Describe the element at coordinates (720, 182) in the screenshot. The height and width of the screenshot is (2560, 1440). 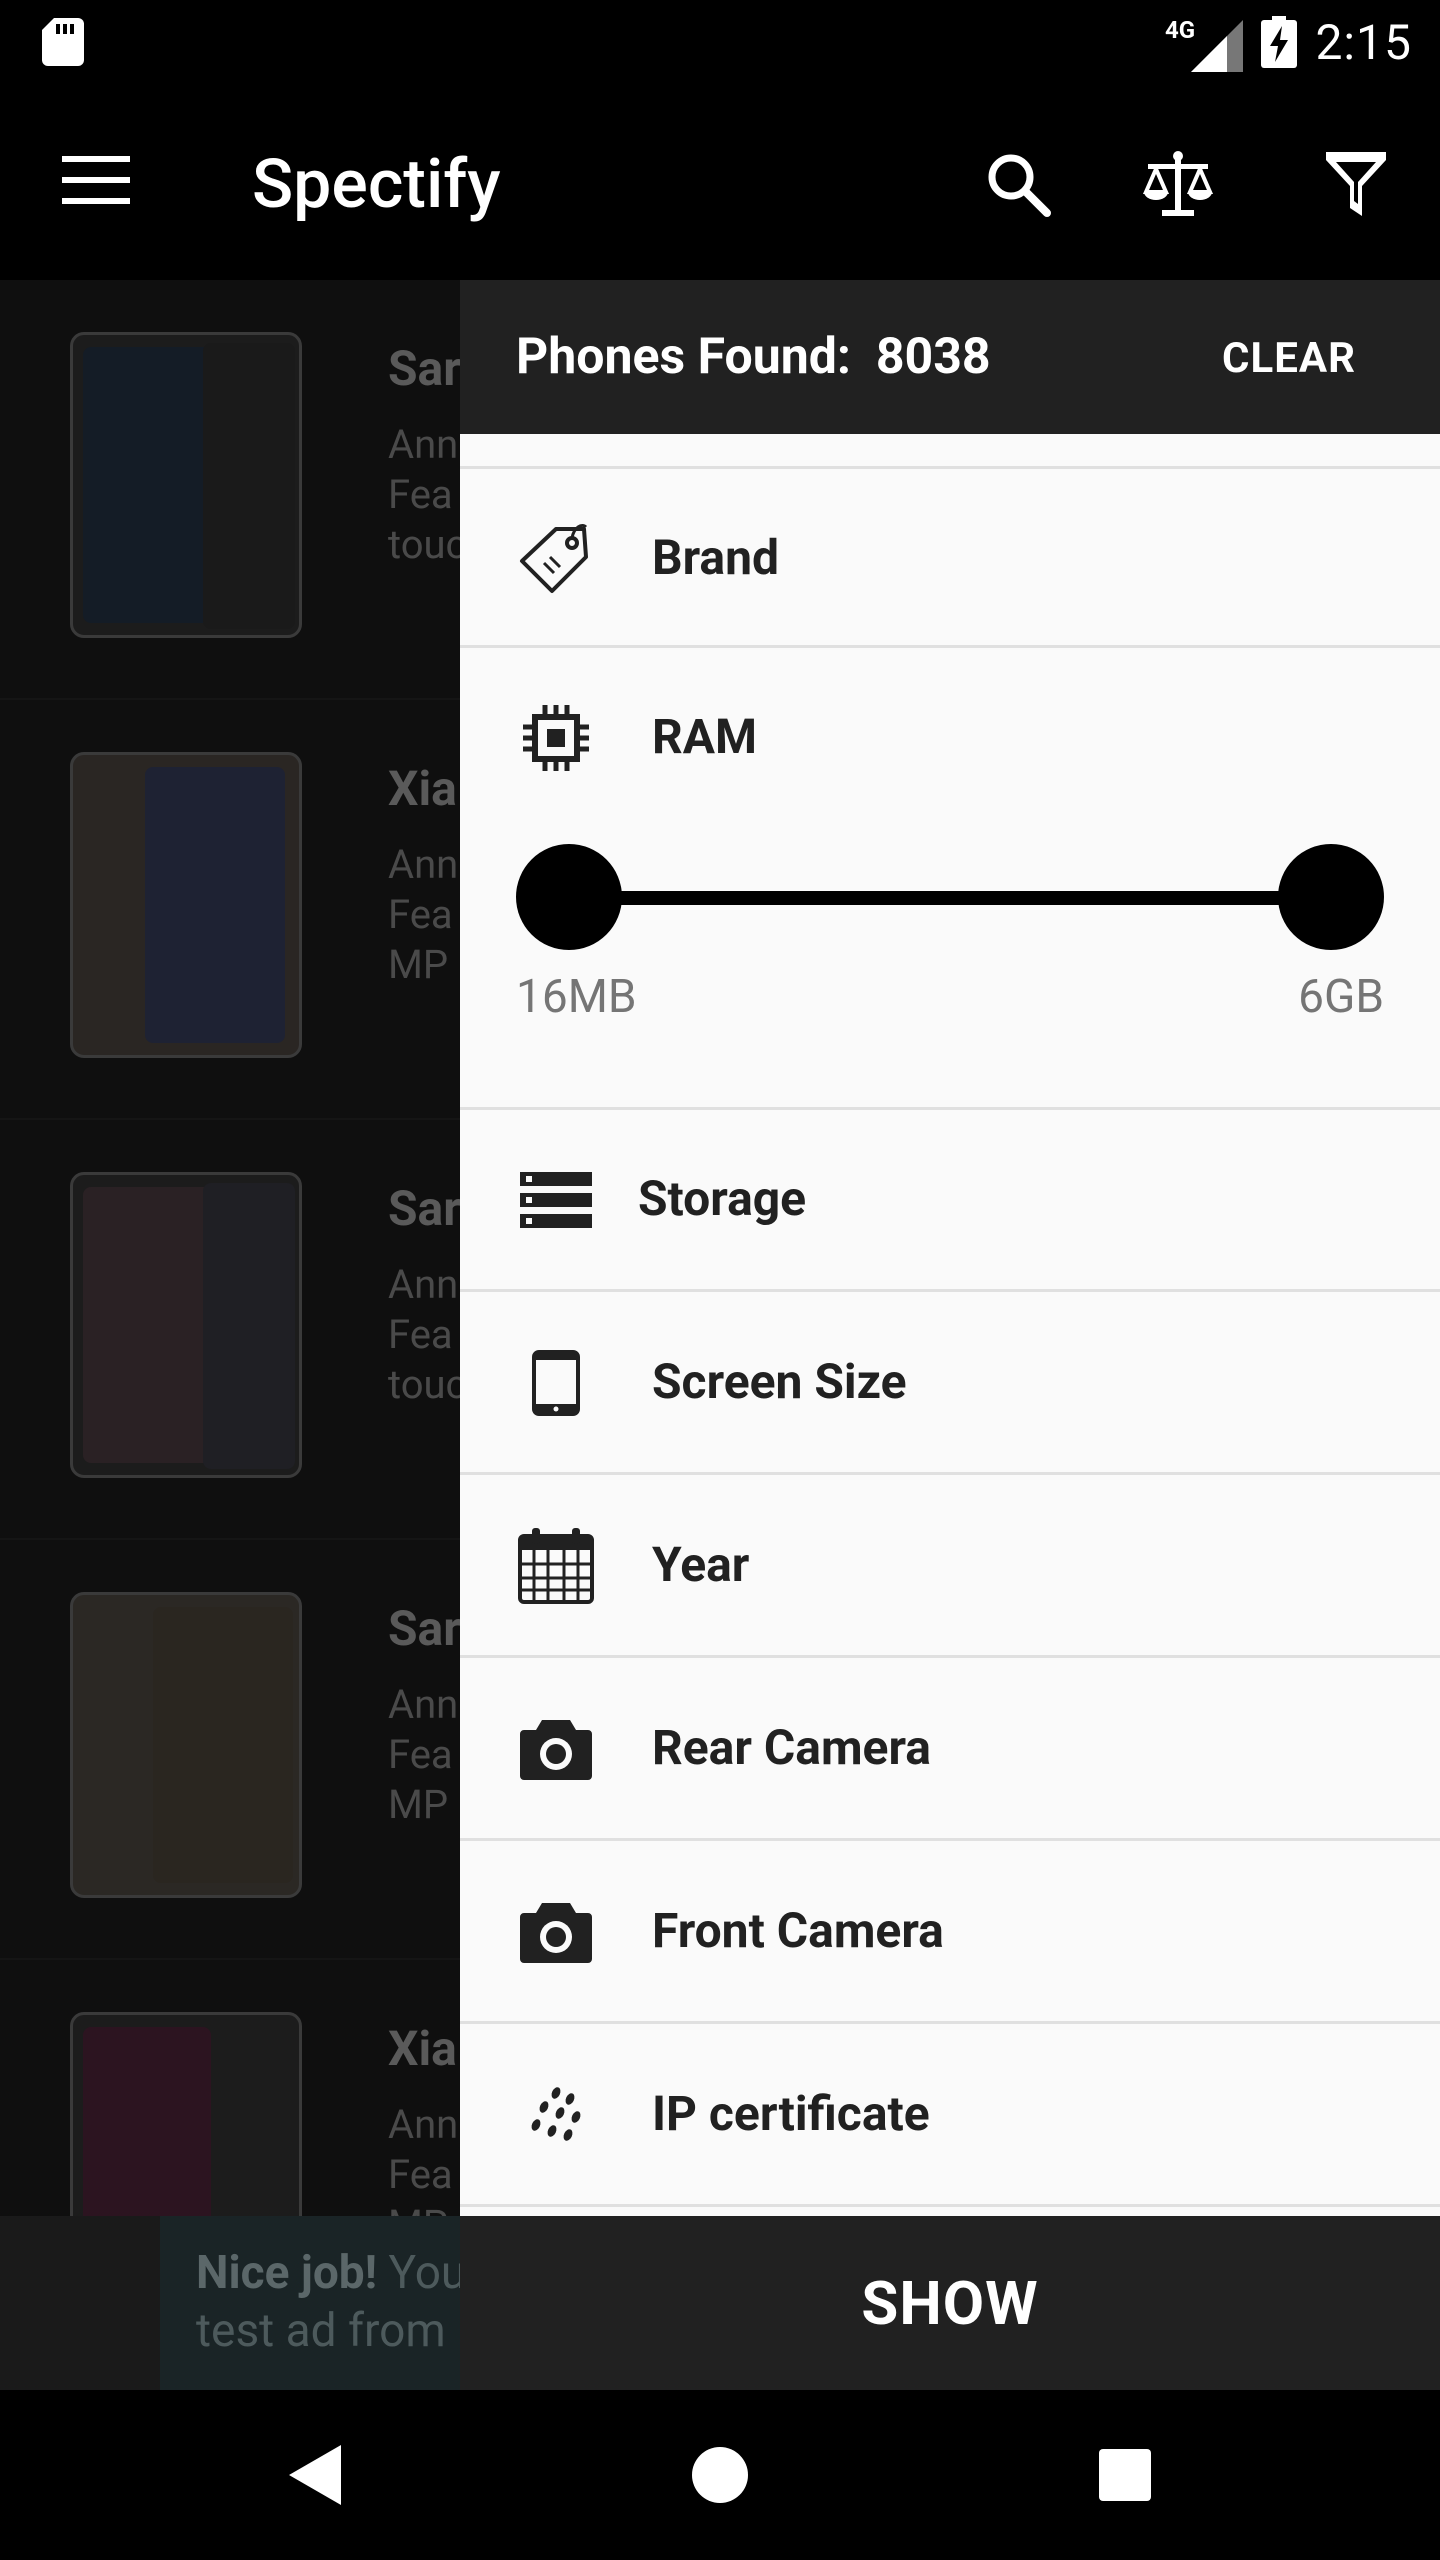
I see `app-bar: Spectify` at that location.